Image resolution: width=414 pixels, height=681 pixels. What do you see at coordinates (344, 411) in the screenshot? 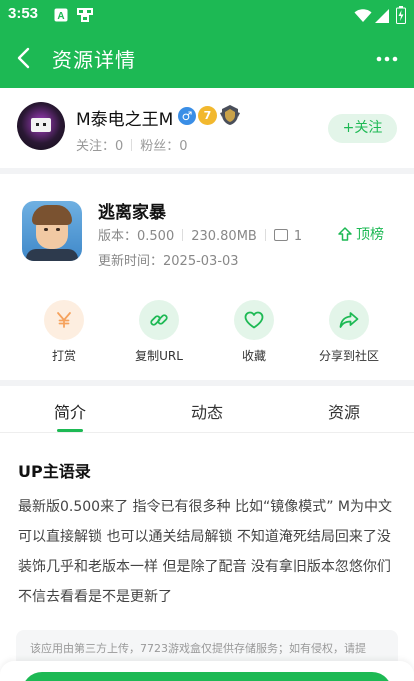
I see `tab-resources: 资源` at bounding box center [344, 411].